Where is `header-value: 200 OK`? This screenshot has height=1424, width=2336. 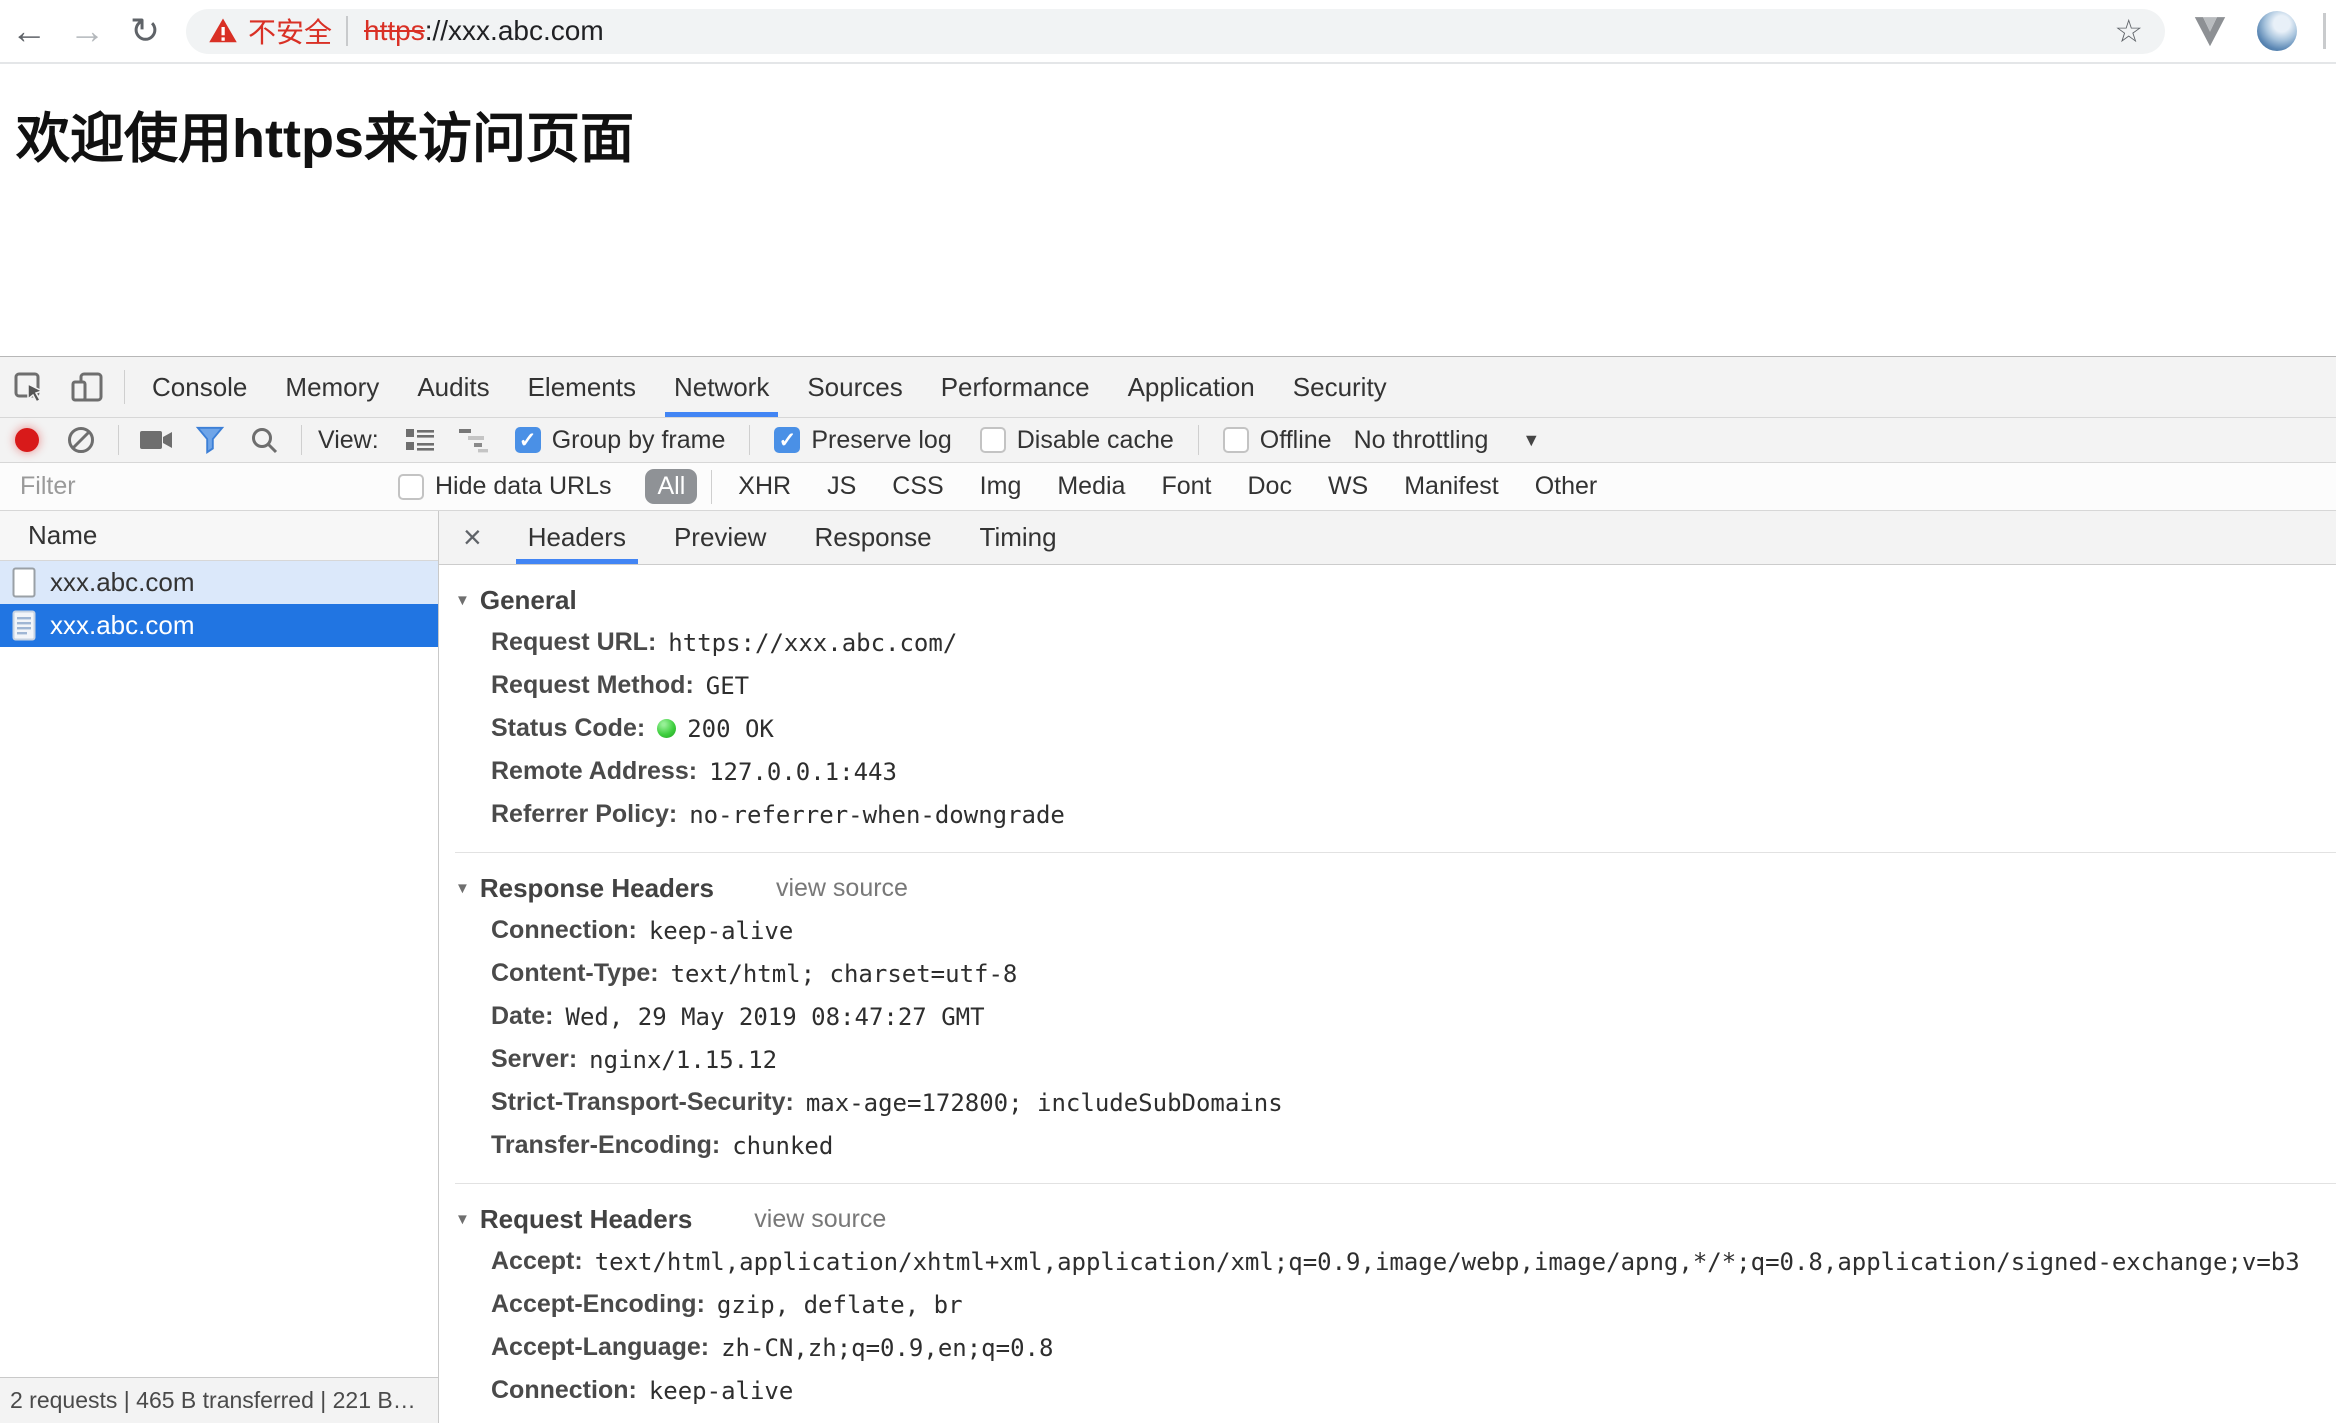 header-value: 200 OK is located at coordinates (730, 728).